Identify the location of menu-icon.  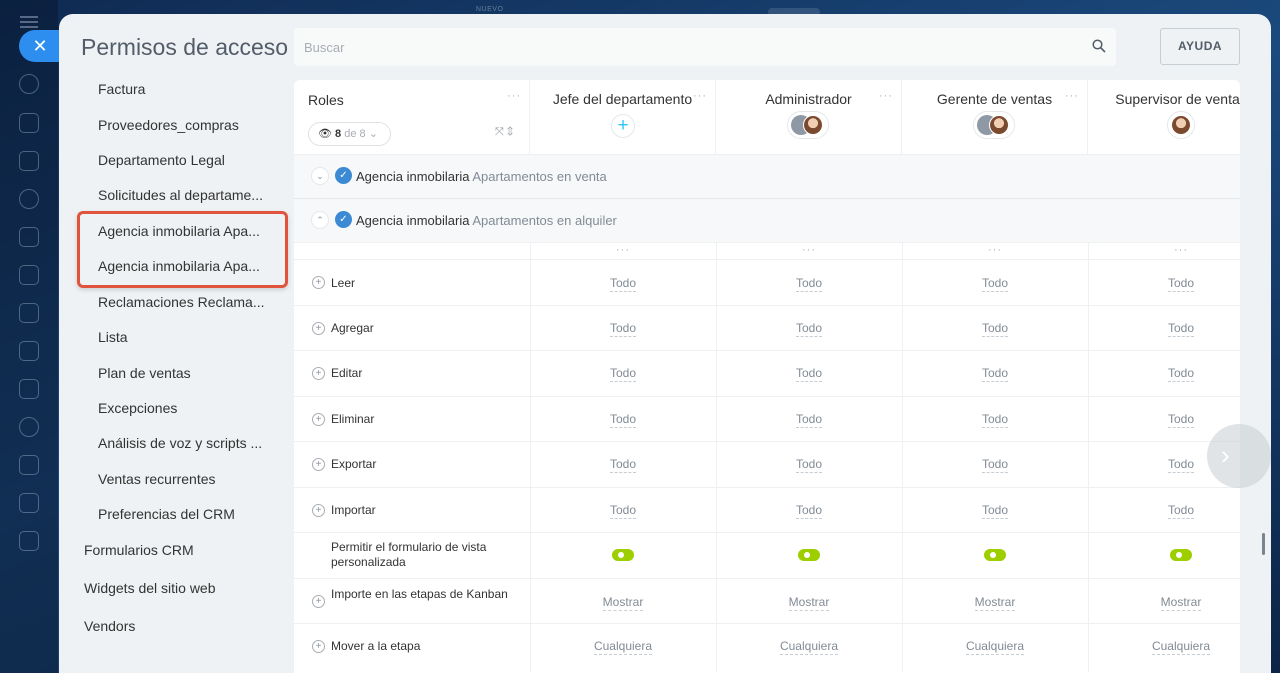
(29, 22).